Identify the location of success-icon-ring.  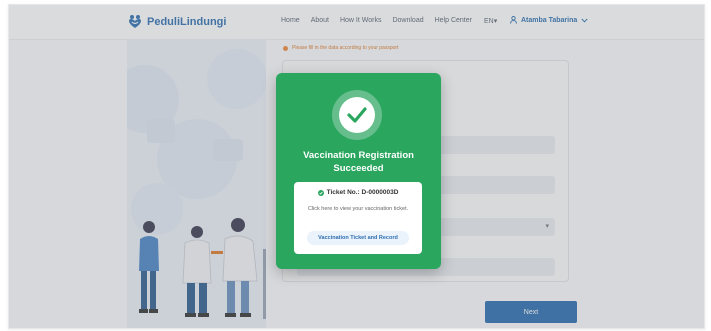
(357, 115).